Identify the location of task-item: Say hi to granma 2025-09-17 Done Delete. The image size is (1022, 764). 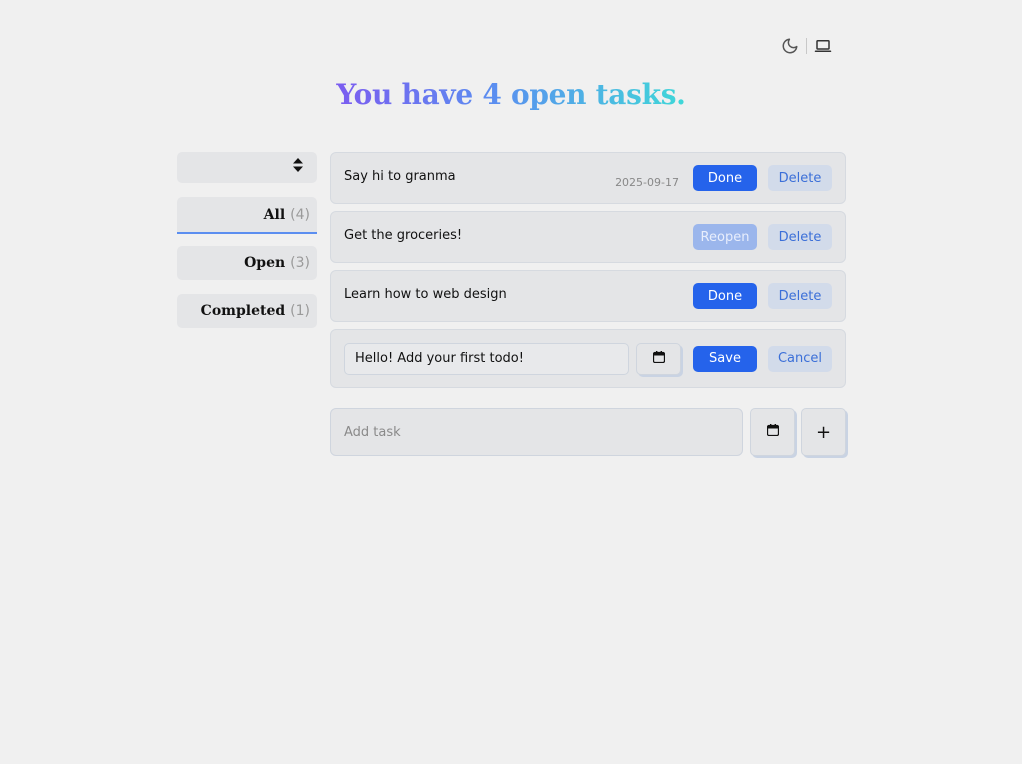
(588, 178).